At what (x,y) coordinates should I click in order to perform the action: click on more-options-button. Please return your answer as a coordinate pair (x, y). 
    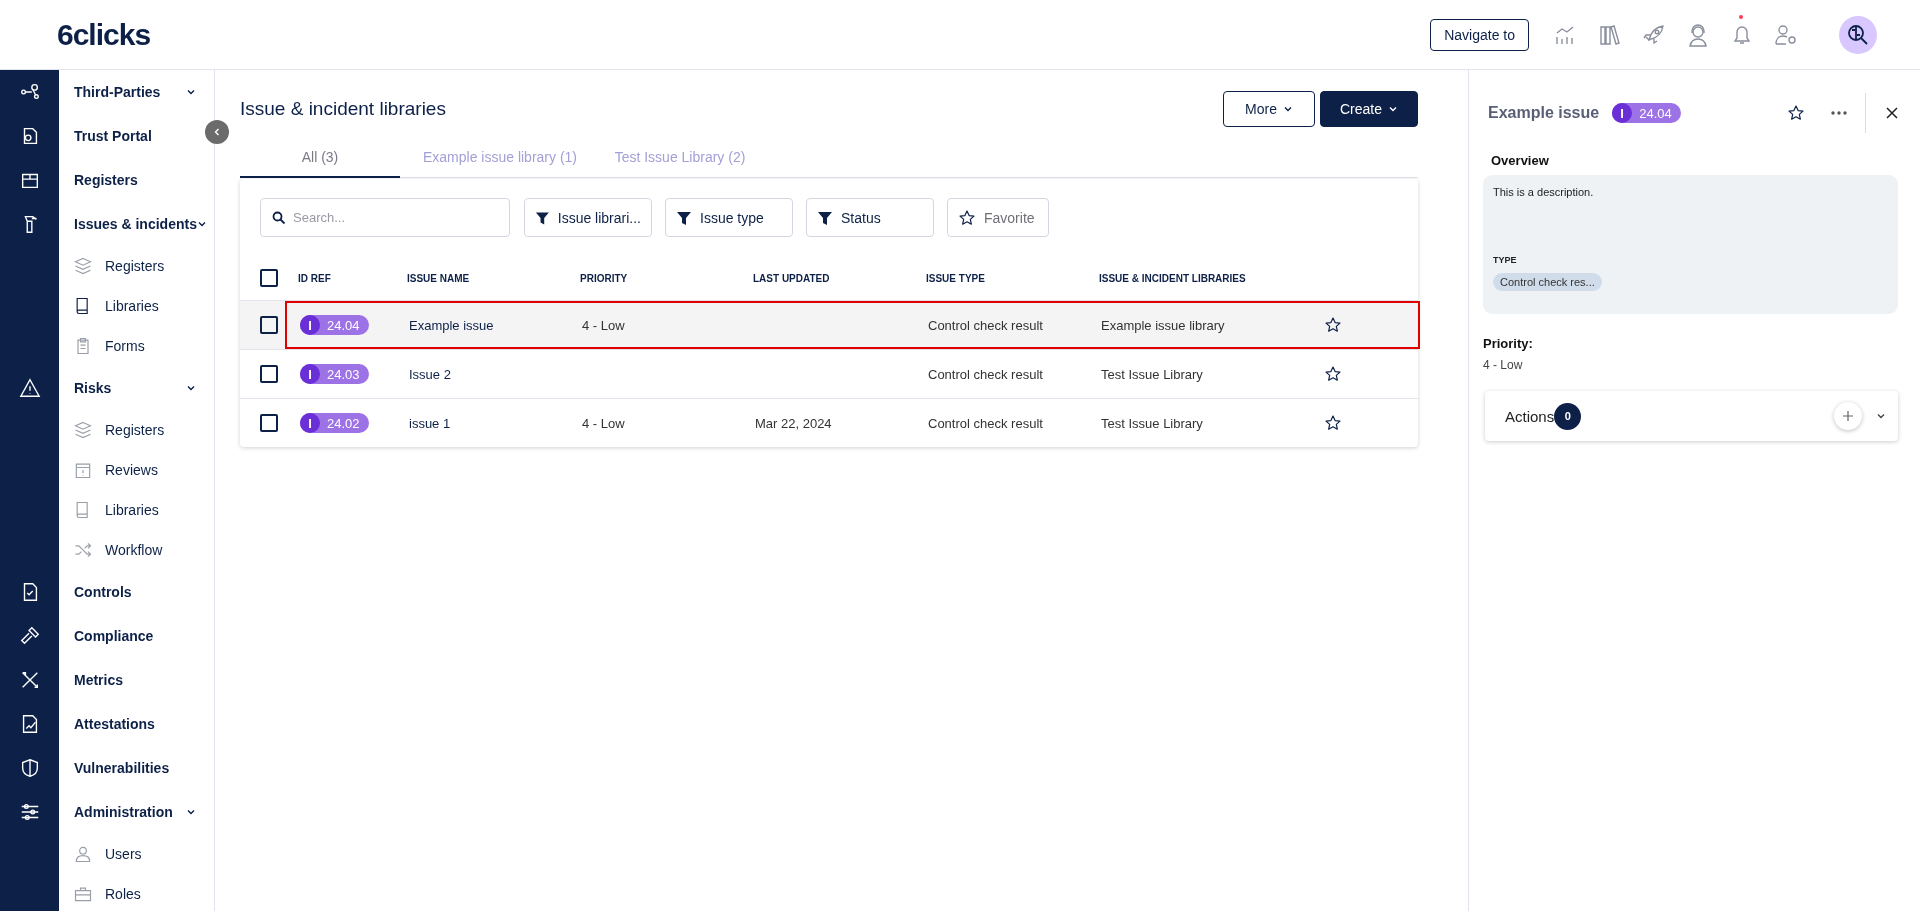
    Looking at the image, I should click on (1839, 113).